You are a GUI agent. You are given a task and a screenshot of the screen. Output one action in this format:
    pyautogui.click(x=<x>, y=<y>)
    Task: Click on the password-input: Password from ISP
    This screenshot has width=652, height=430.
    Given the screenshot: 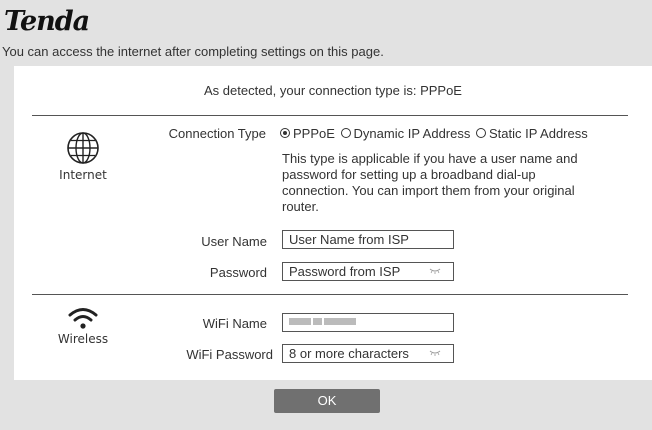 What is the action you would take?
    pyautogui.click(x=368, y=271)
    